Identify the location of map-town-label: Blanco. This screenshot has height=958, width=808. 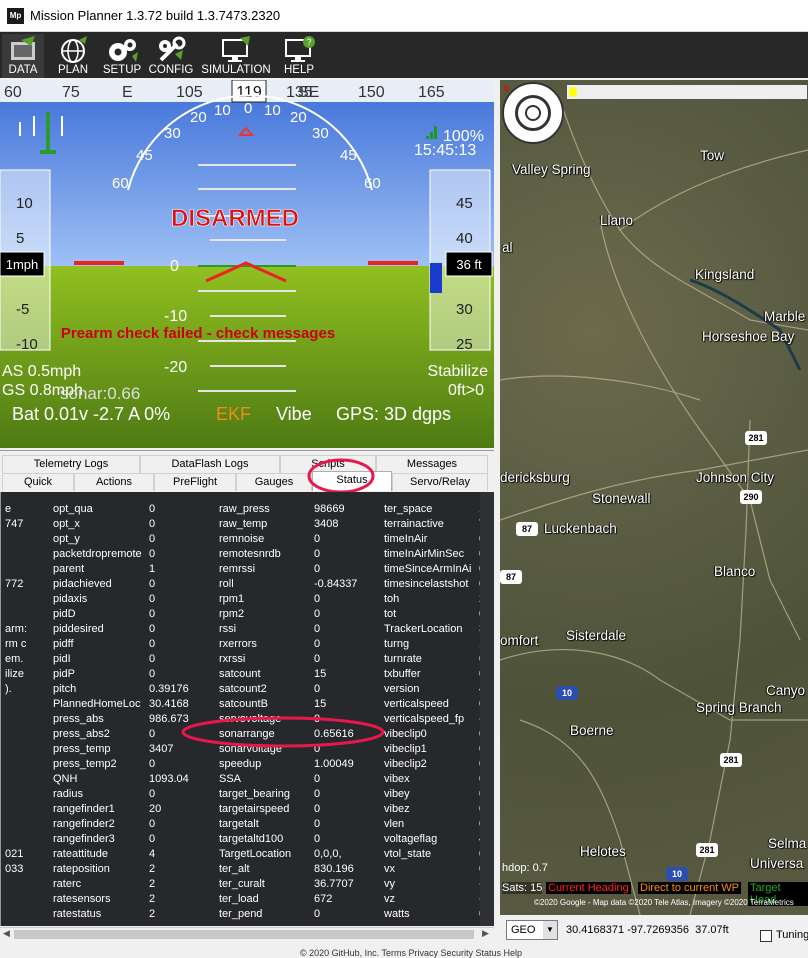
(735, 571).